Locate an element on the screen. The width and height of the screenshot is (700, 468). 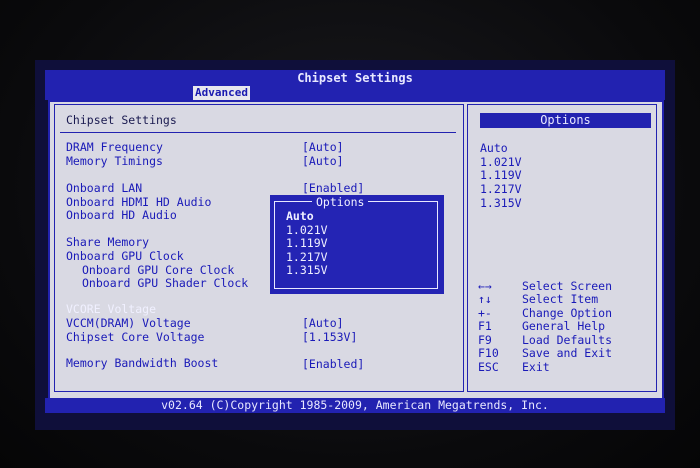
options-panel-title: Options is located at coordinates (565, 120).